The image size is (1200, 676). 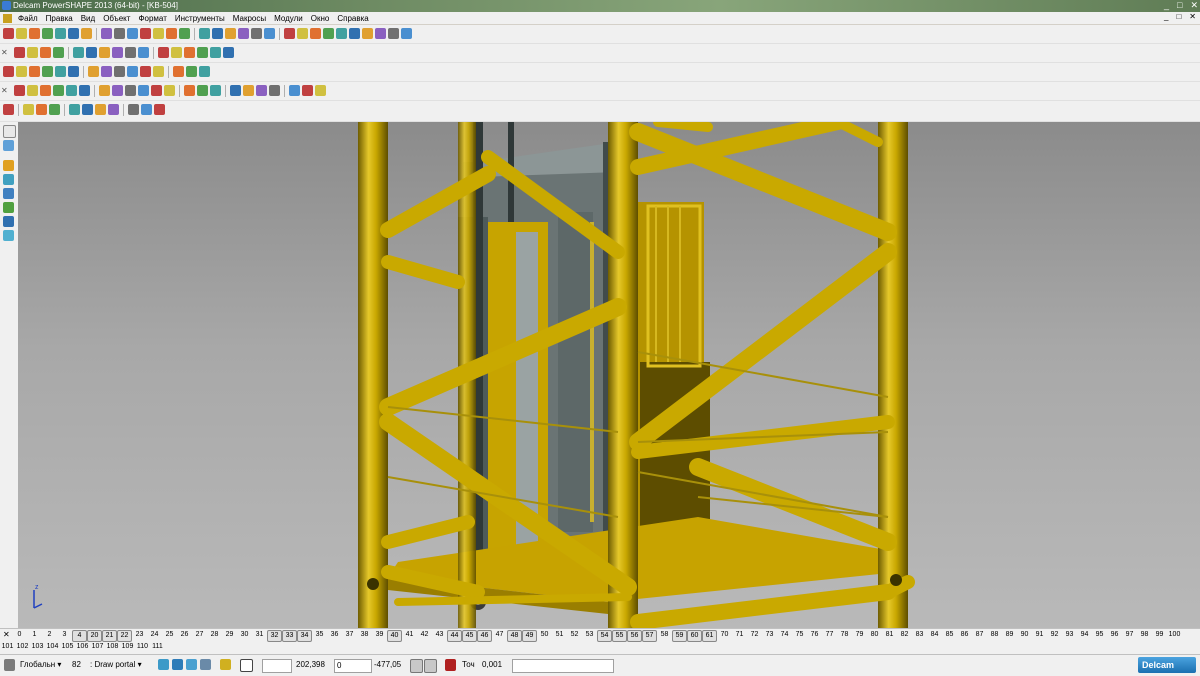 I want to click on level-button: 37, so click(x=349, y=636).